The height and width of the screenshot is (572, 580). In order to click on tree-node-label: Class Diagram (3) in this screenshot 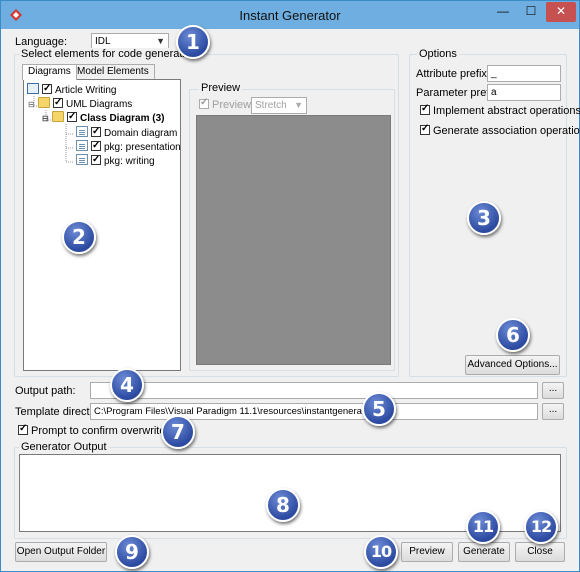, I will do `click(122, 118)`.